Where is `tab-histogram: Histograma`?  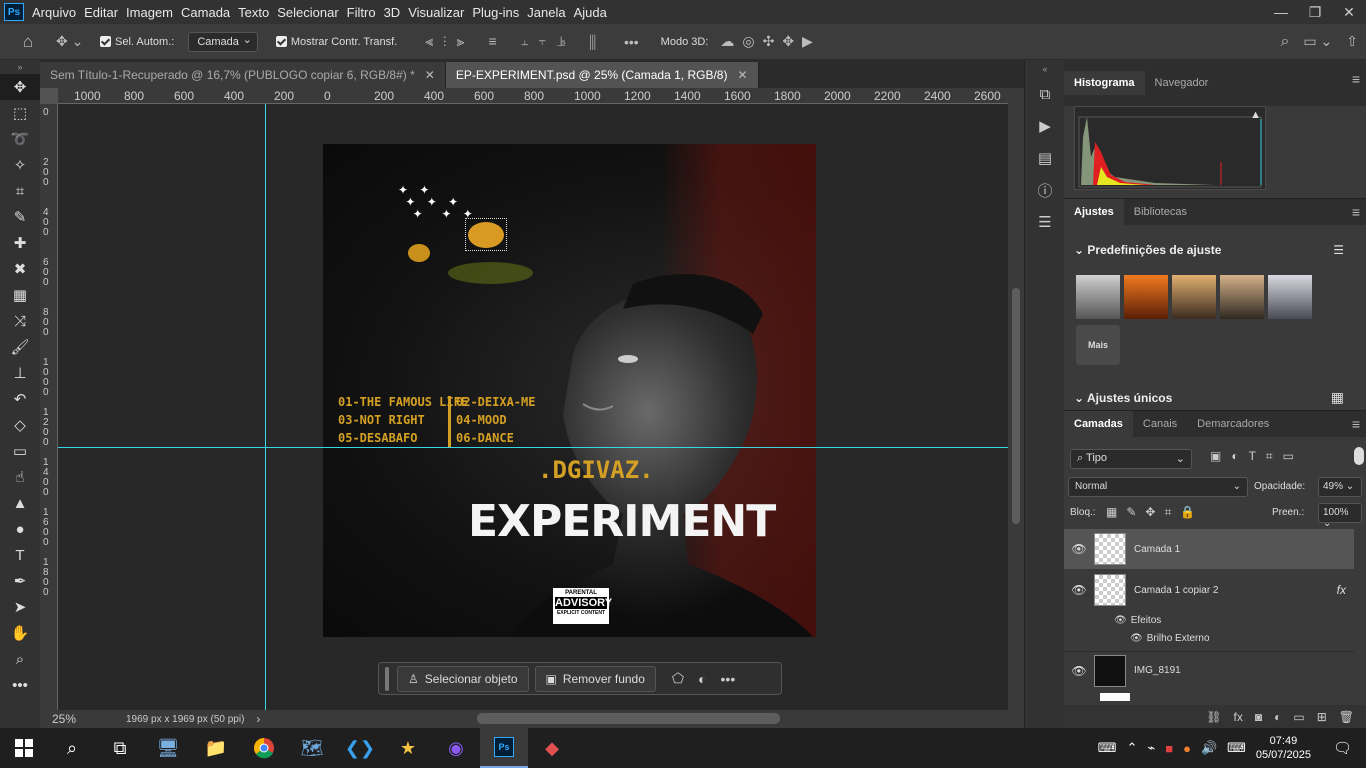
tab-histogram: Histograma is located at coordinates (1104, 83).